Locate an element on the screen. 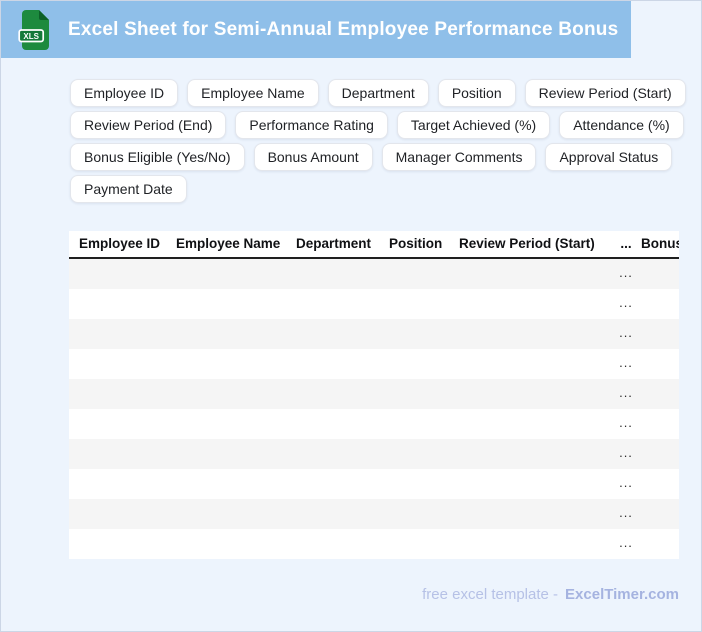 This screenshot has width=702, height=632. chip-performance-rating: Performance Rating is located at coordinates (311, 125).